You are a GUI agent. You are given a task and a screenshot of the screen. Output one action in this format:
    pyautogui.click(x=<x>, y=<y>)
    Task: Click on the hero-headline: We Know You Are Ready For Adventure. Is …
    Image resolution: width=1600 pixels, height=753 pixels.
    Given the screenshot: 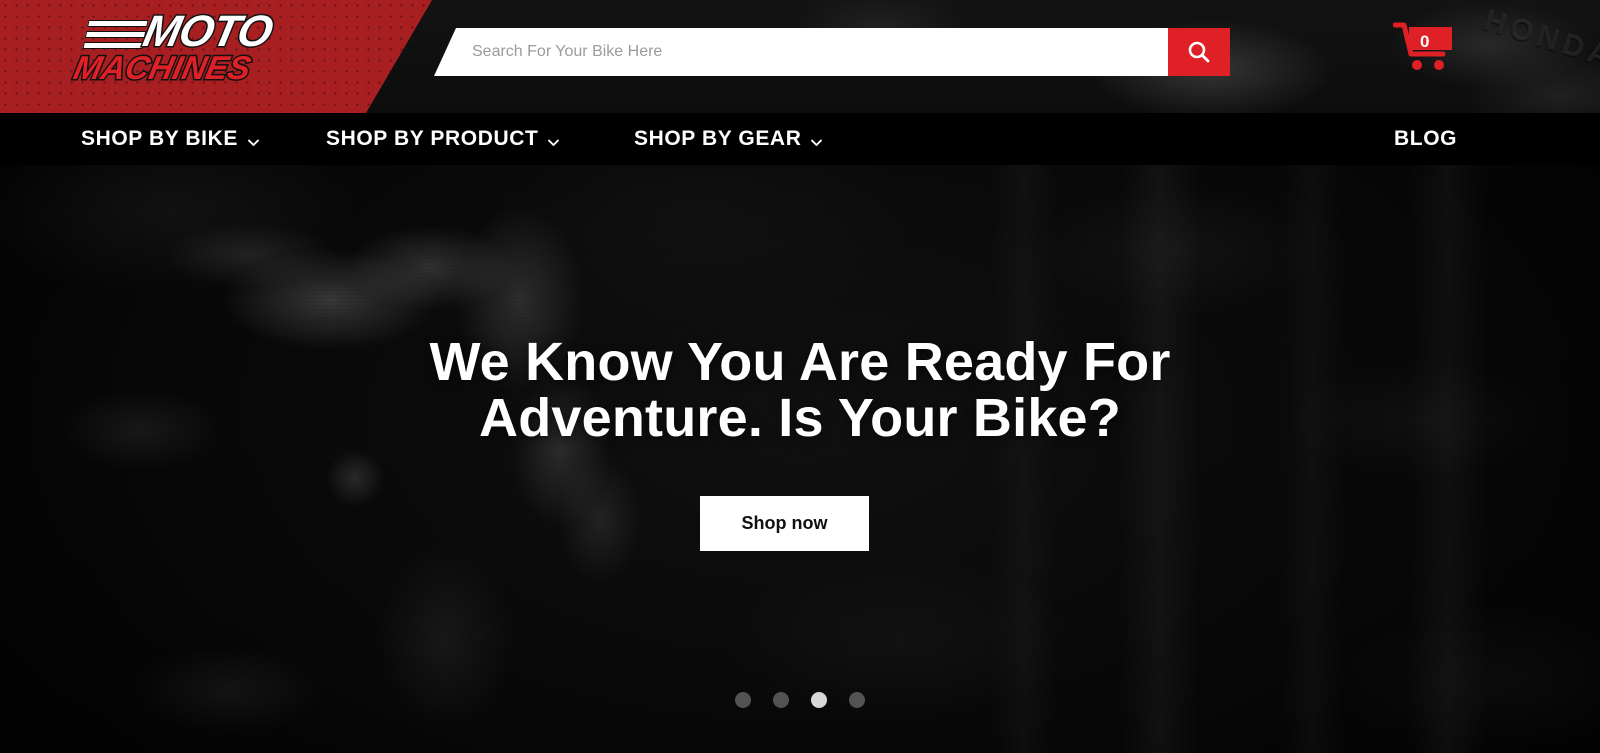 What is the action you would take?
    pyautogui.click(x=800, y=390)
    